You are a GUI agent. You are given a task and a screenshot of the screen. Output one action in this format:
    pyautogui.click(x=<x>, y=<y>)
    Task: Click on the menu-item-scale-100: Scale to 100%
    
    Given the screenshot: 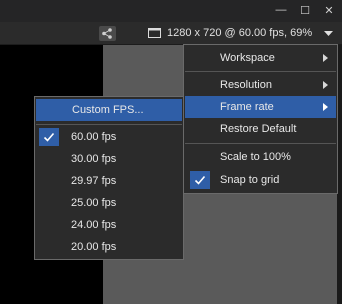 What is the action you would take?
    pyautogui.click(x=260, y=157)
    